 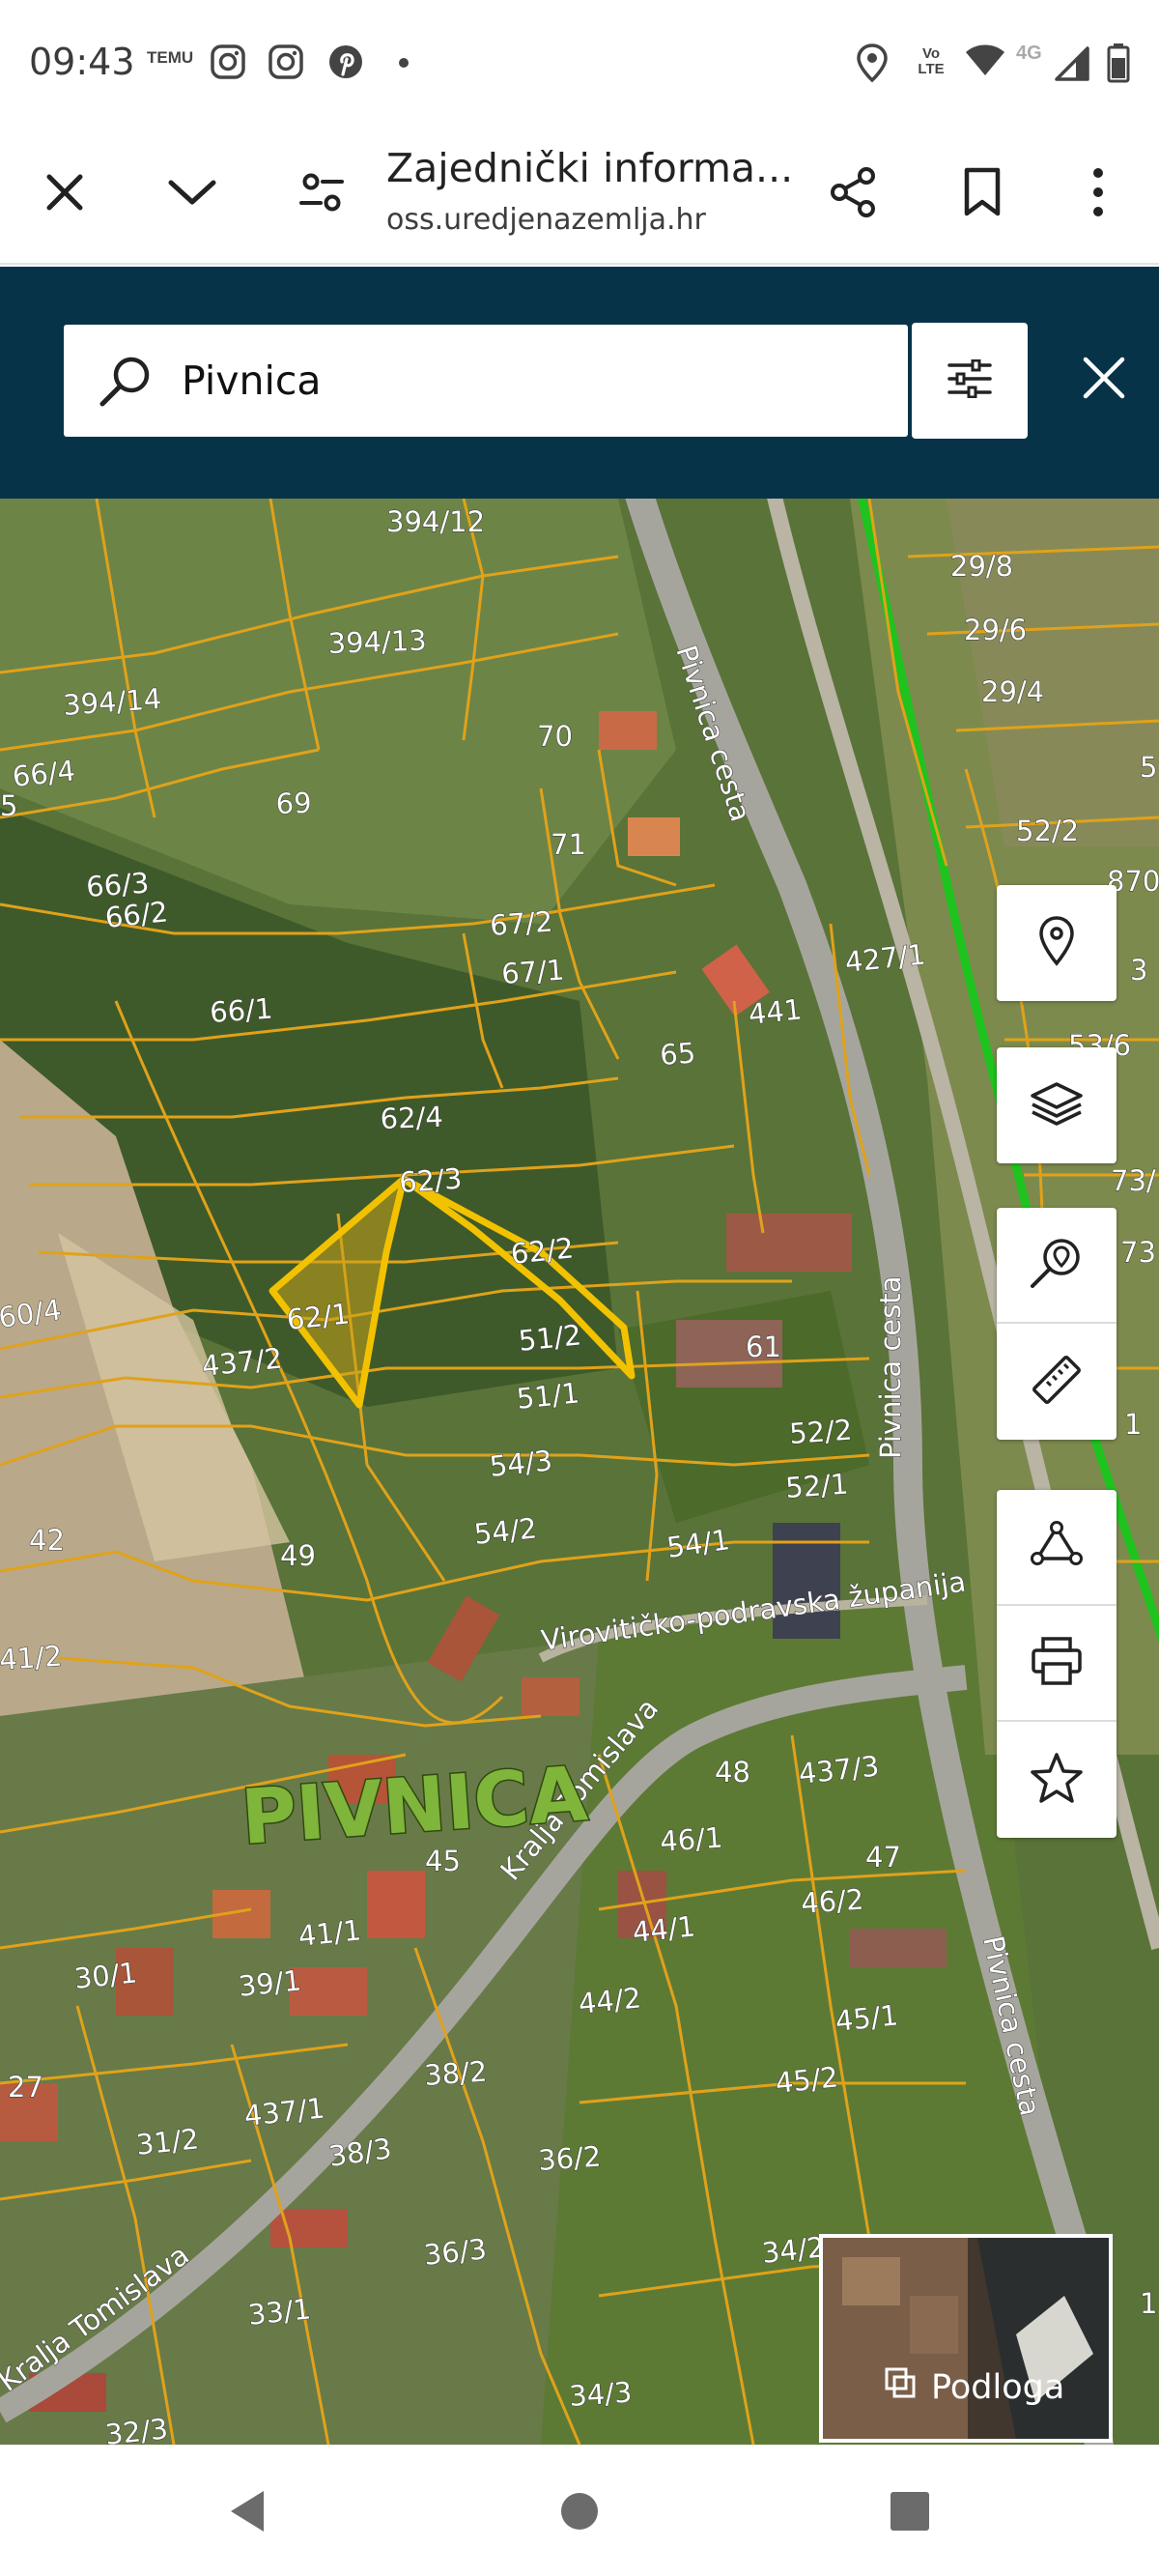 I want to click on basemap-icon, so click(x=901, y=2387).